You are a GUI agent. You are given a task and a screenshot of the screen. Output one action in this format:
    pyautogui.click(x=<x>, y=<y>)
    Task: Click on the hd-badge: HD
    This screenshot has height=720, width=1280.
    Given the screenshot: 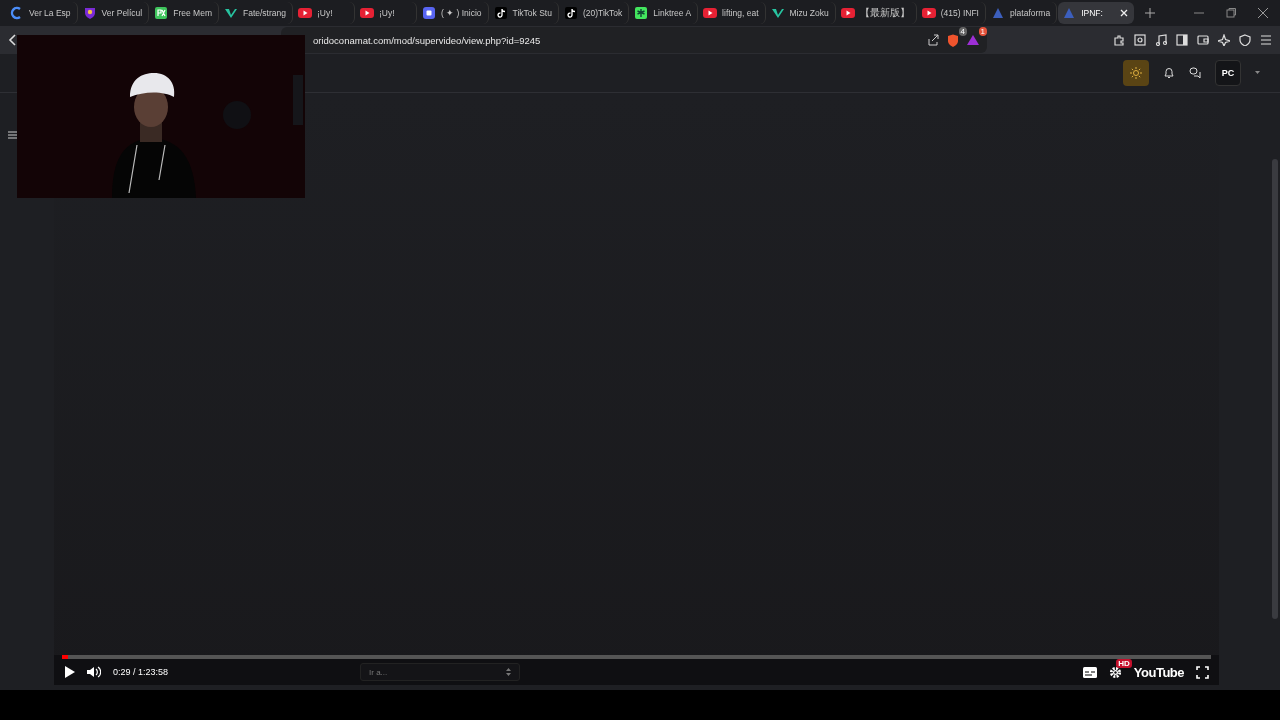 What is the action you would take?
    pyautogui.click(x=1124, y=663)
    